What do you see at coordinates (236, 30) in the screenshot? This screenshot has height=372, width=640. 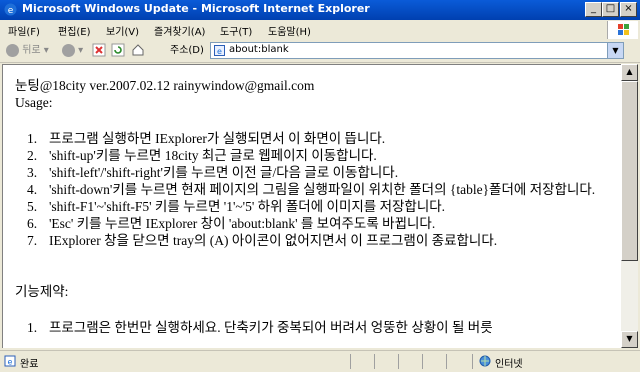 I see `menu-tools: 도구(T)` at bounding box center [236, 30].